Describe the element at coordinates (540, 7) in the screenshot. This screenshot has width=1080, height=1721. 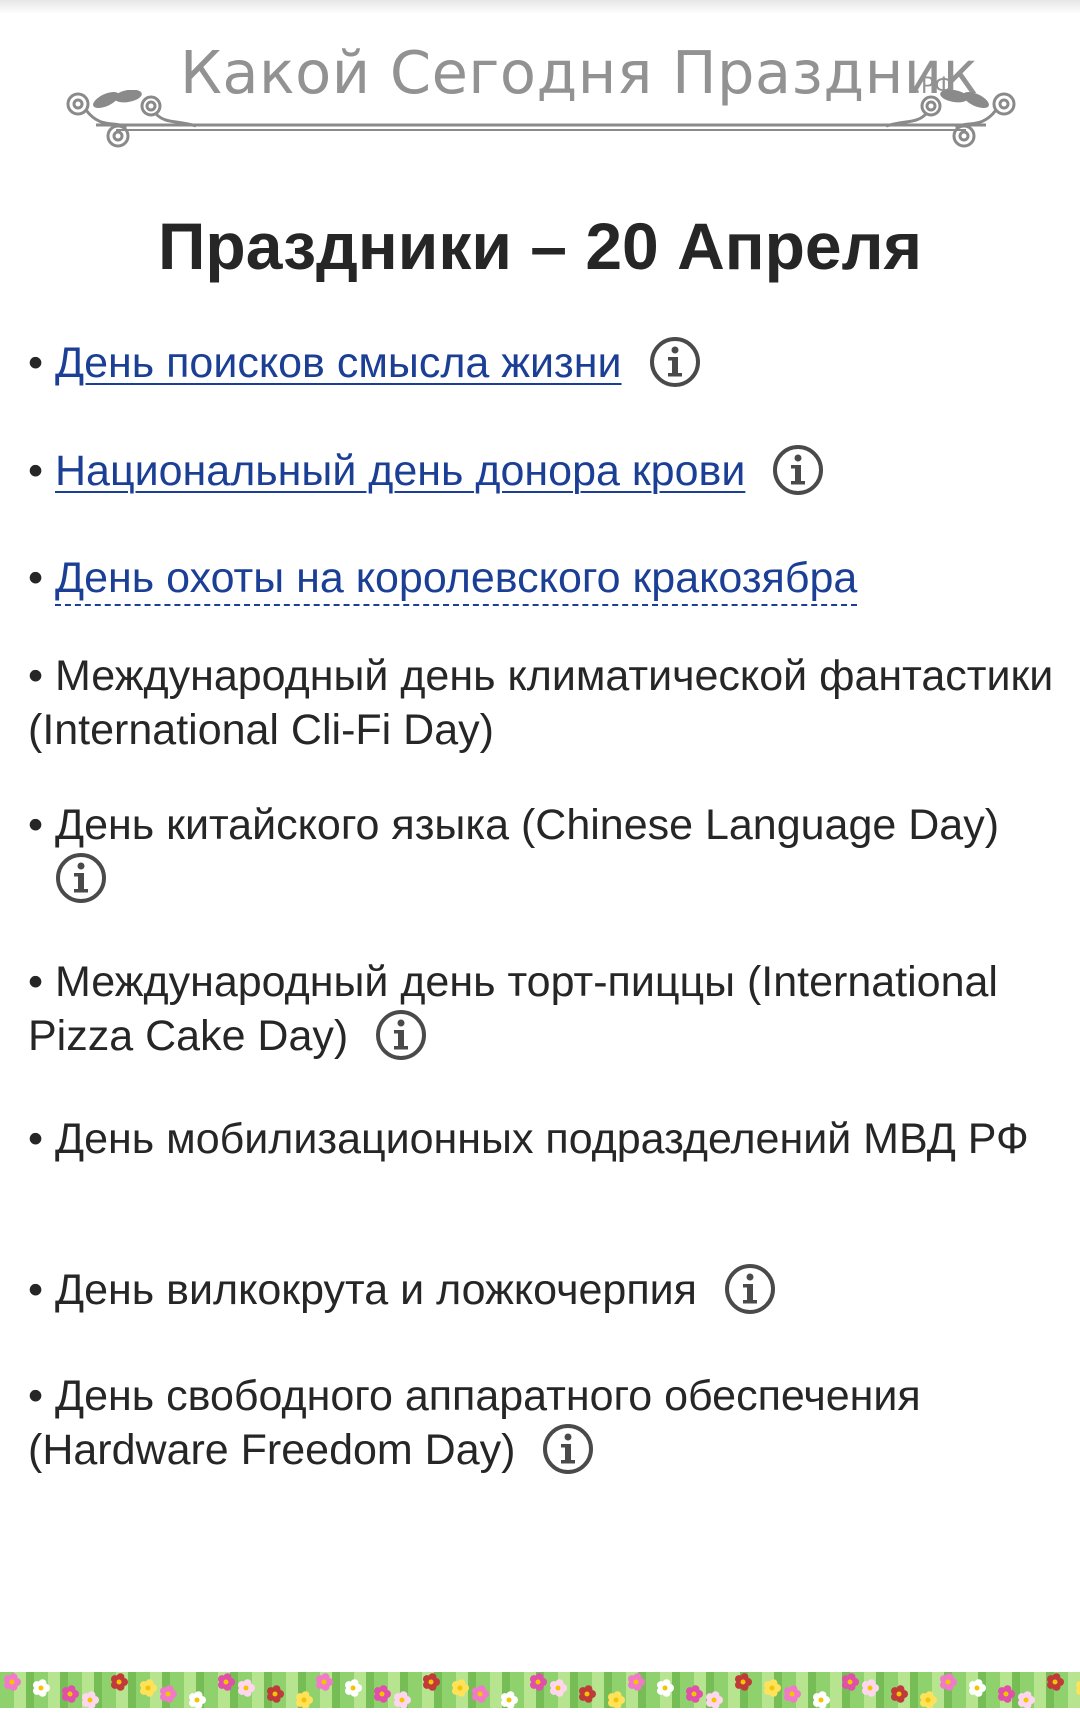
I see `top-shadow` at that location.